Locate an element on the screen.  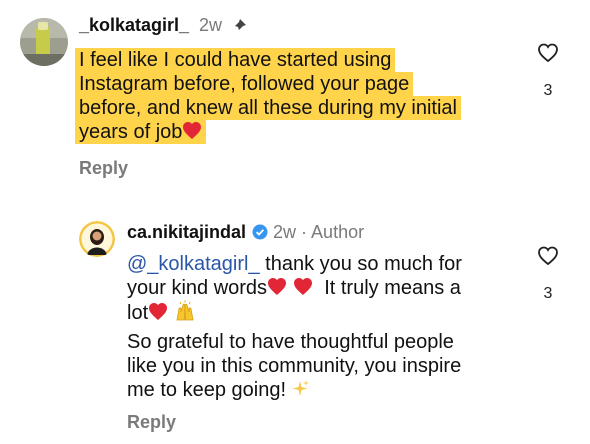
comment-line-4: years of job is located at coordinates (141, 132).